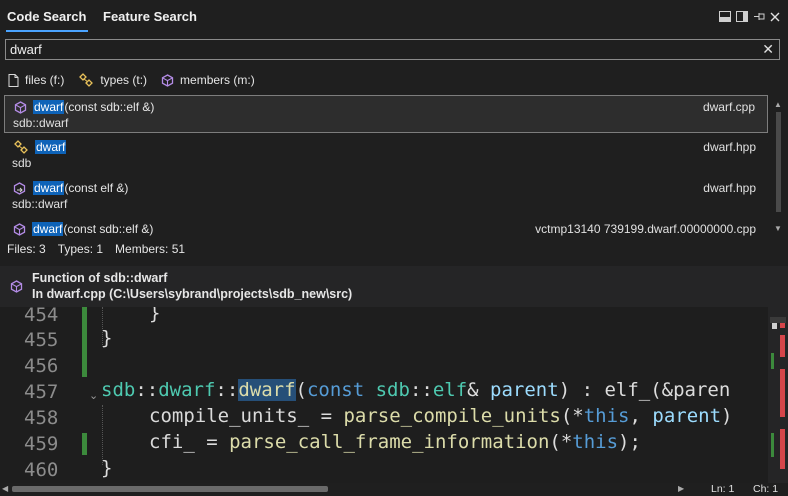 This screenshot has width=788, height=496. I want to click on result-item: dwarf sdb dwarf.hpp, so click(386, 155).